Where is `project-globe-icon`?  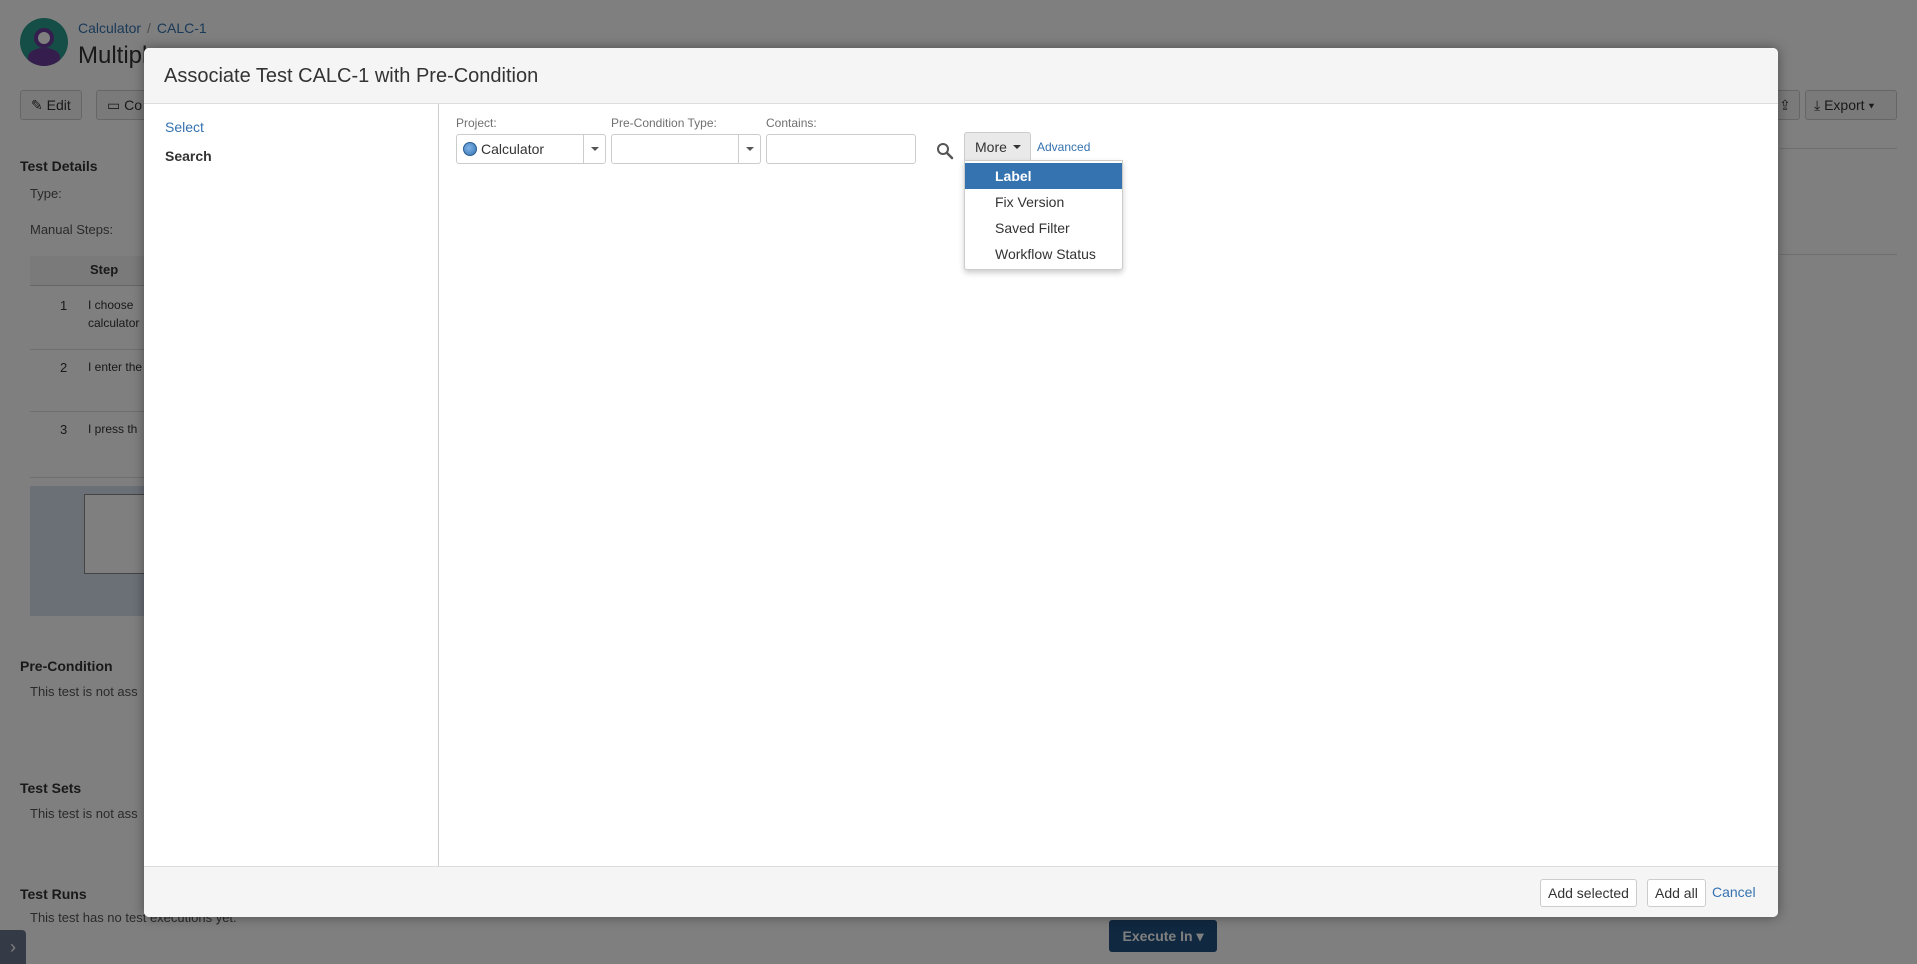 project-globe-icon is located at coordinates (470, 149).